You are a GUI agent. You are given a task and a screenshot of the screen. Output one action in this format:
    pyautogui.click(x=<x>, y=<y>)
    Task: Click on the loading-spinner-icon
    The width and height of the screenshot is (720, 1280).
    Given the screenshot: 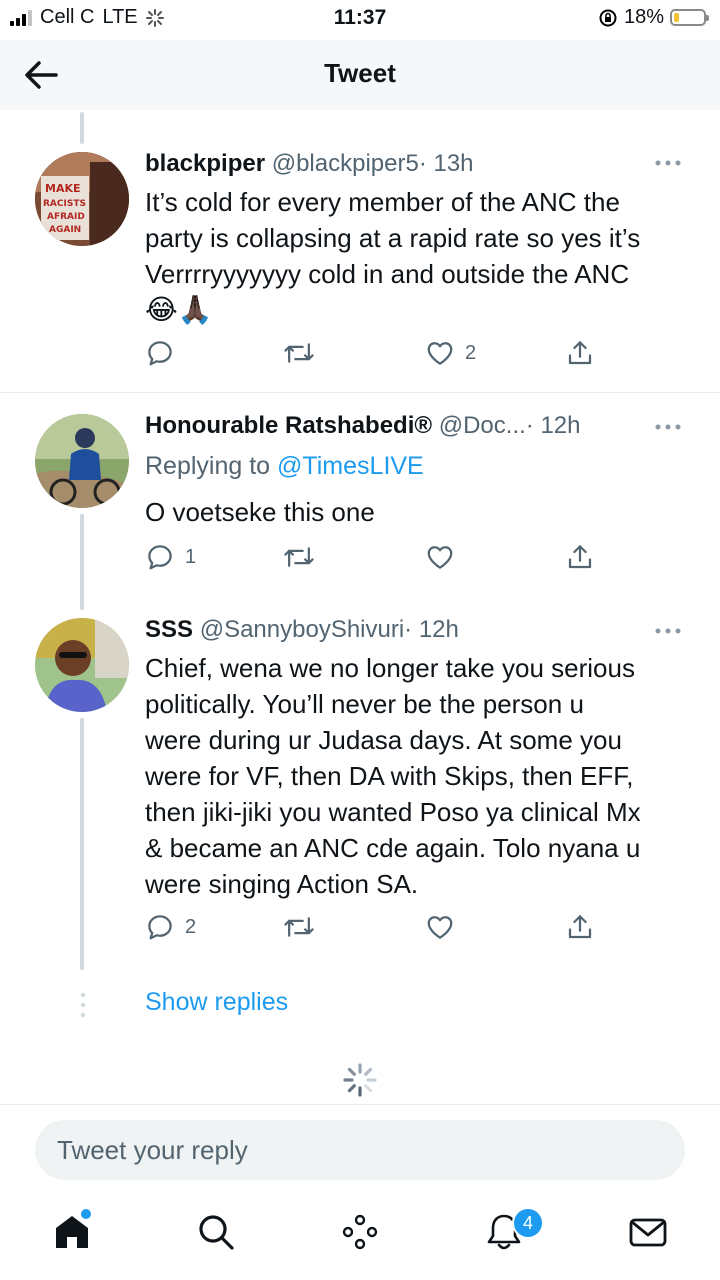 What is the action you would take?
    pyautogui.click(x=360, y=1080)
    